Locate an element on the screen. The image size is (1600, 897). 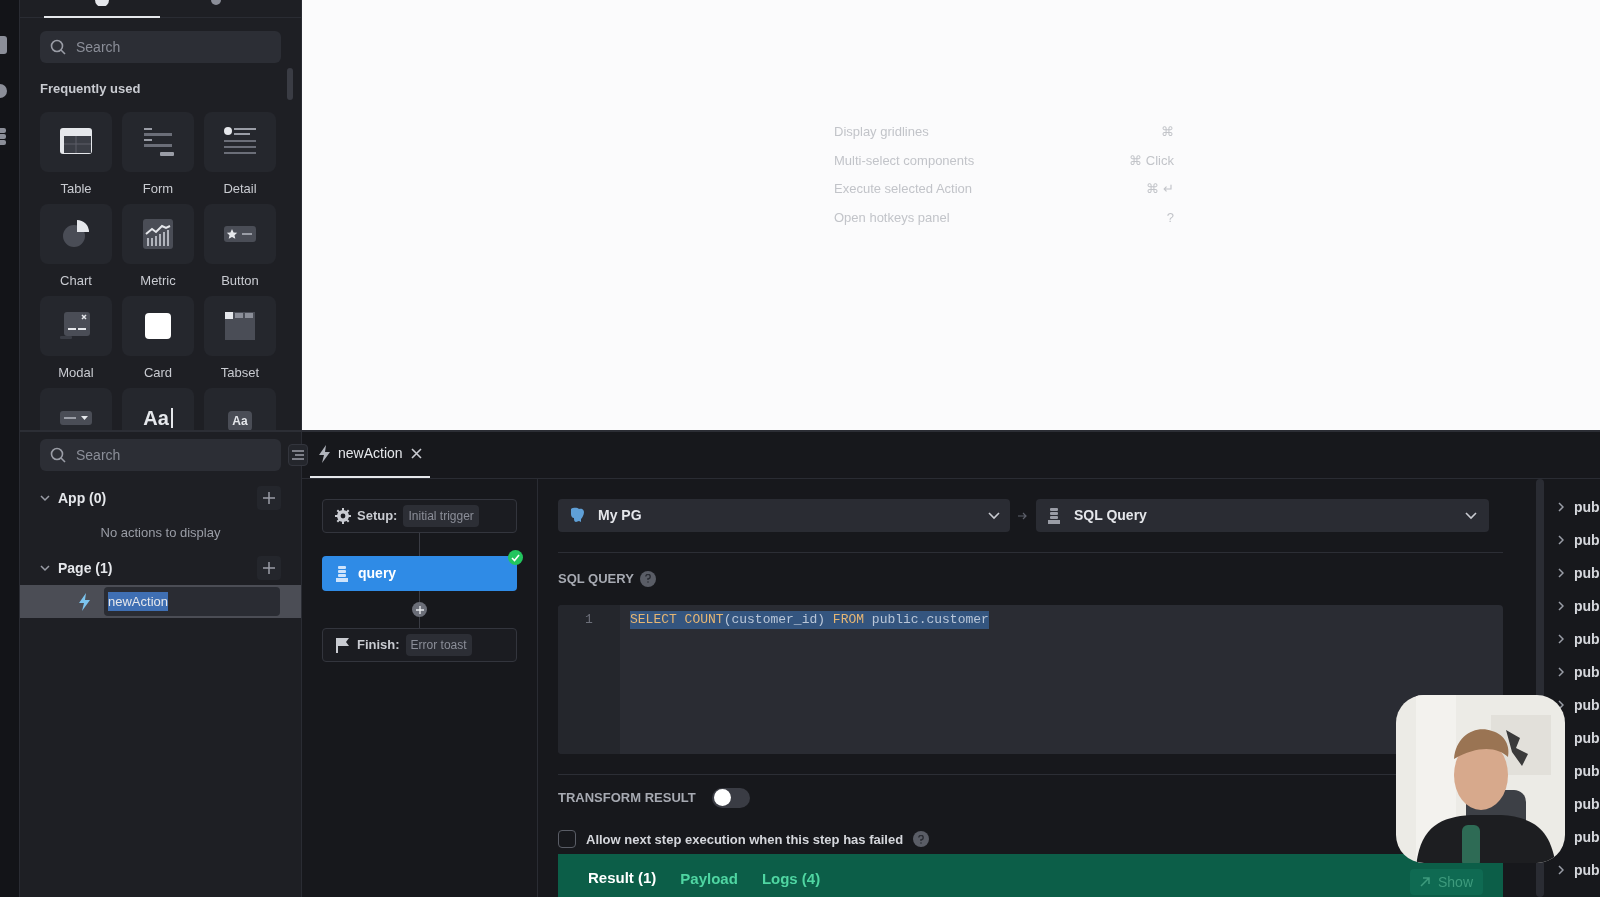
list-toggle-button is located at coordinates (298, 455).